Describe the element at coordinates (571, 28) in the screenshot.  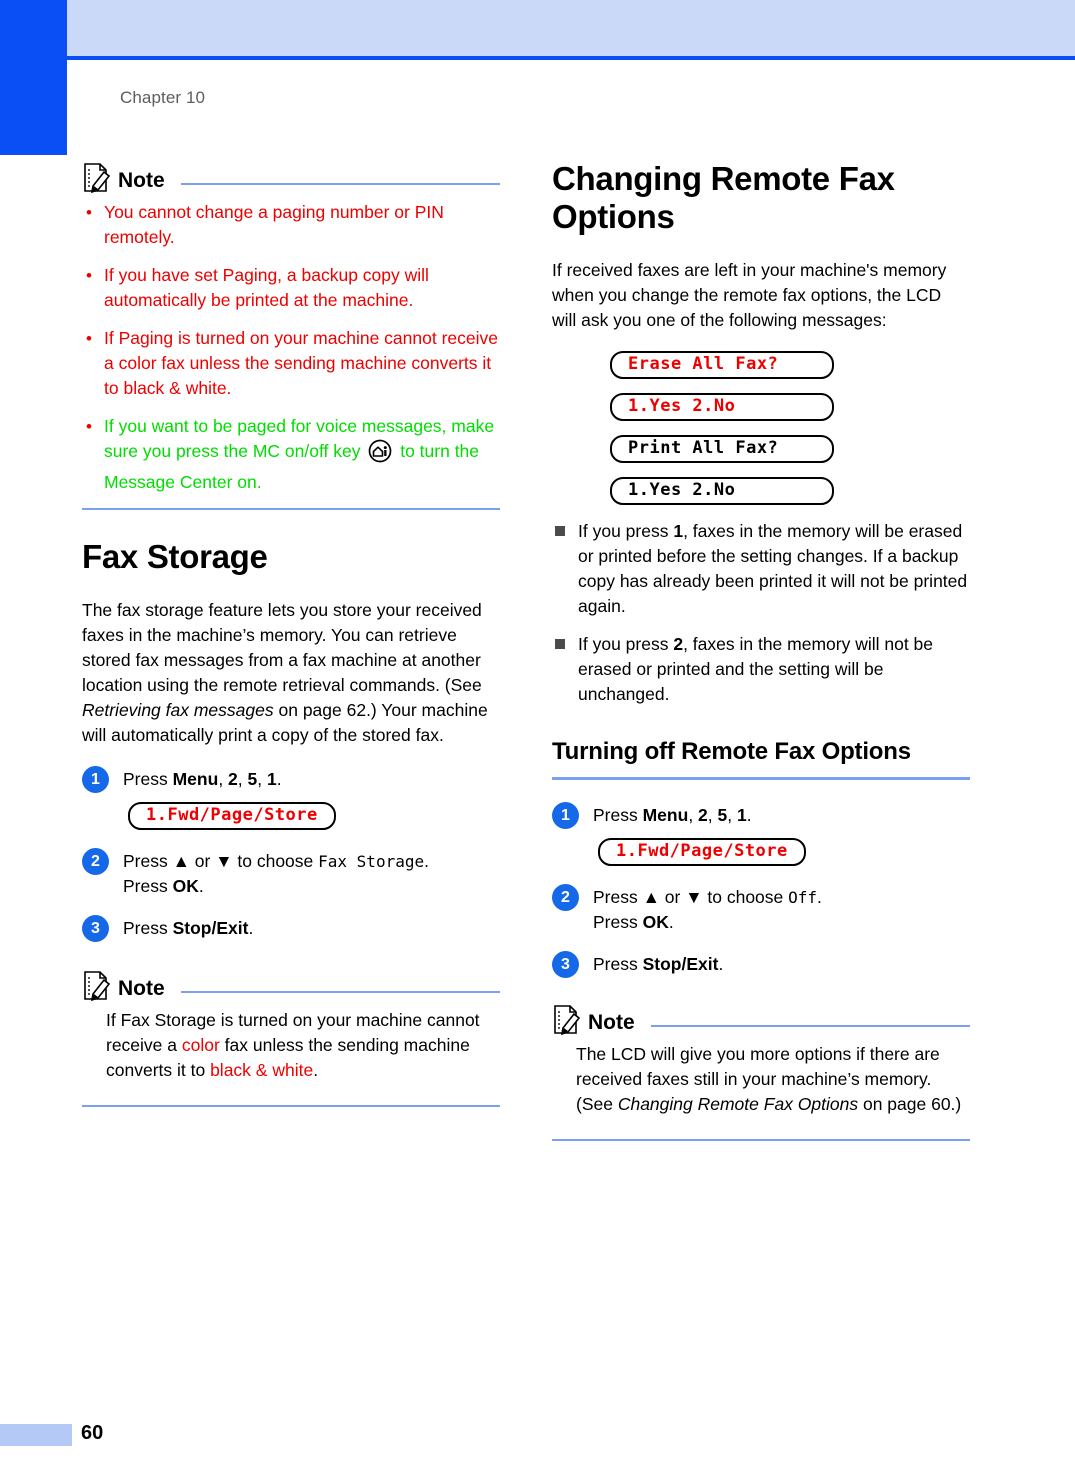
I see `header-band` at that location.